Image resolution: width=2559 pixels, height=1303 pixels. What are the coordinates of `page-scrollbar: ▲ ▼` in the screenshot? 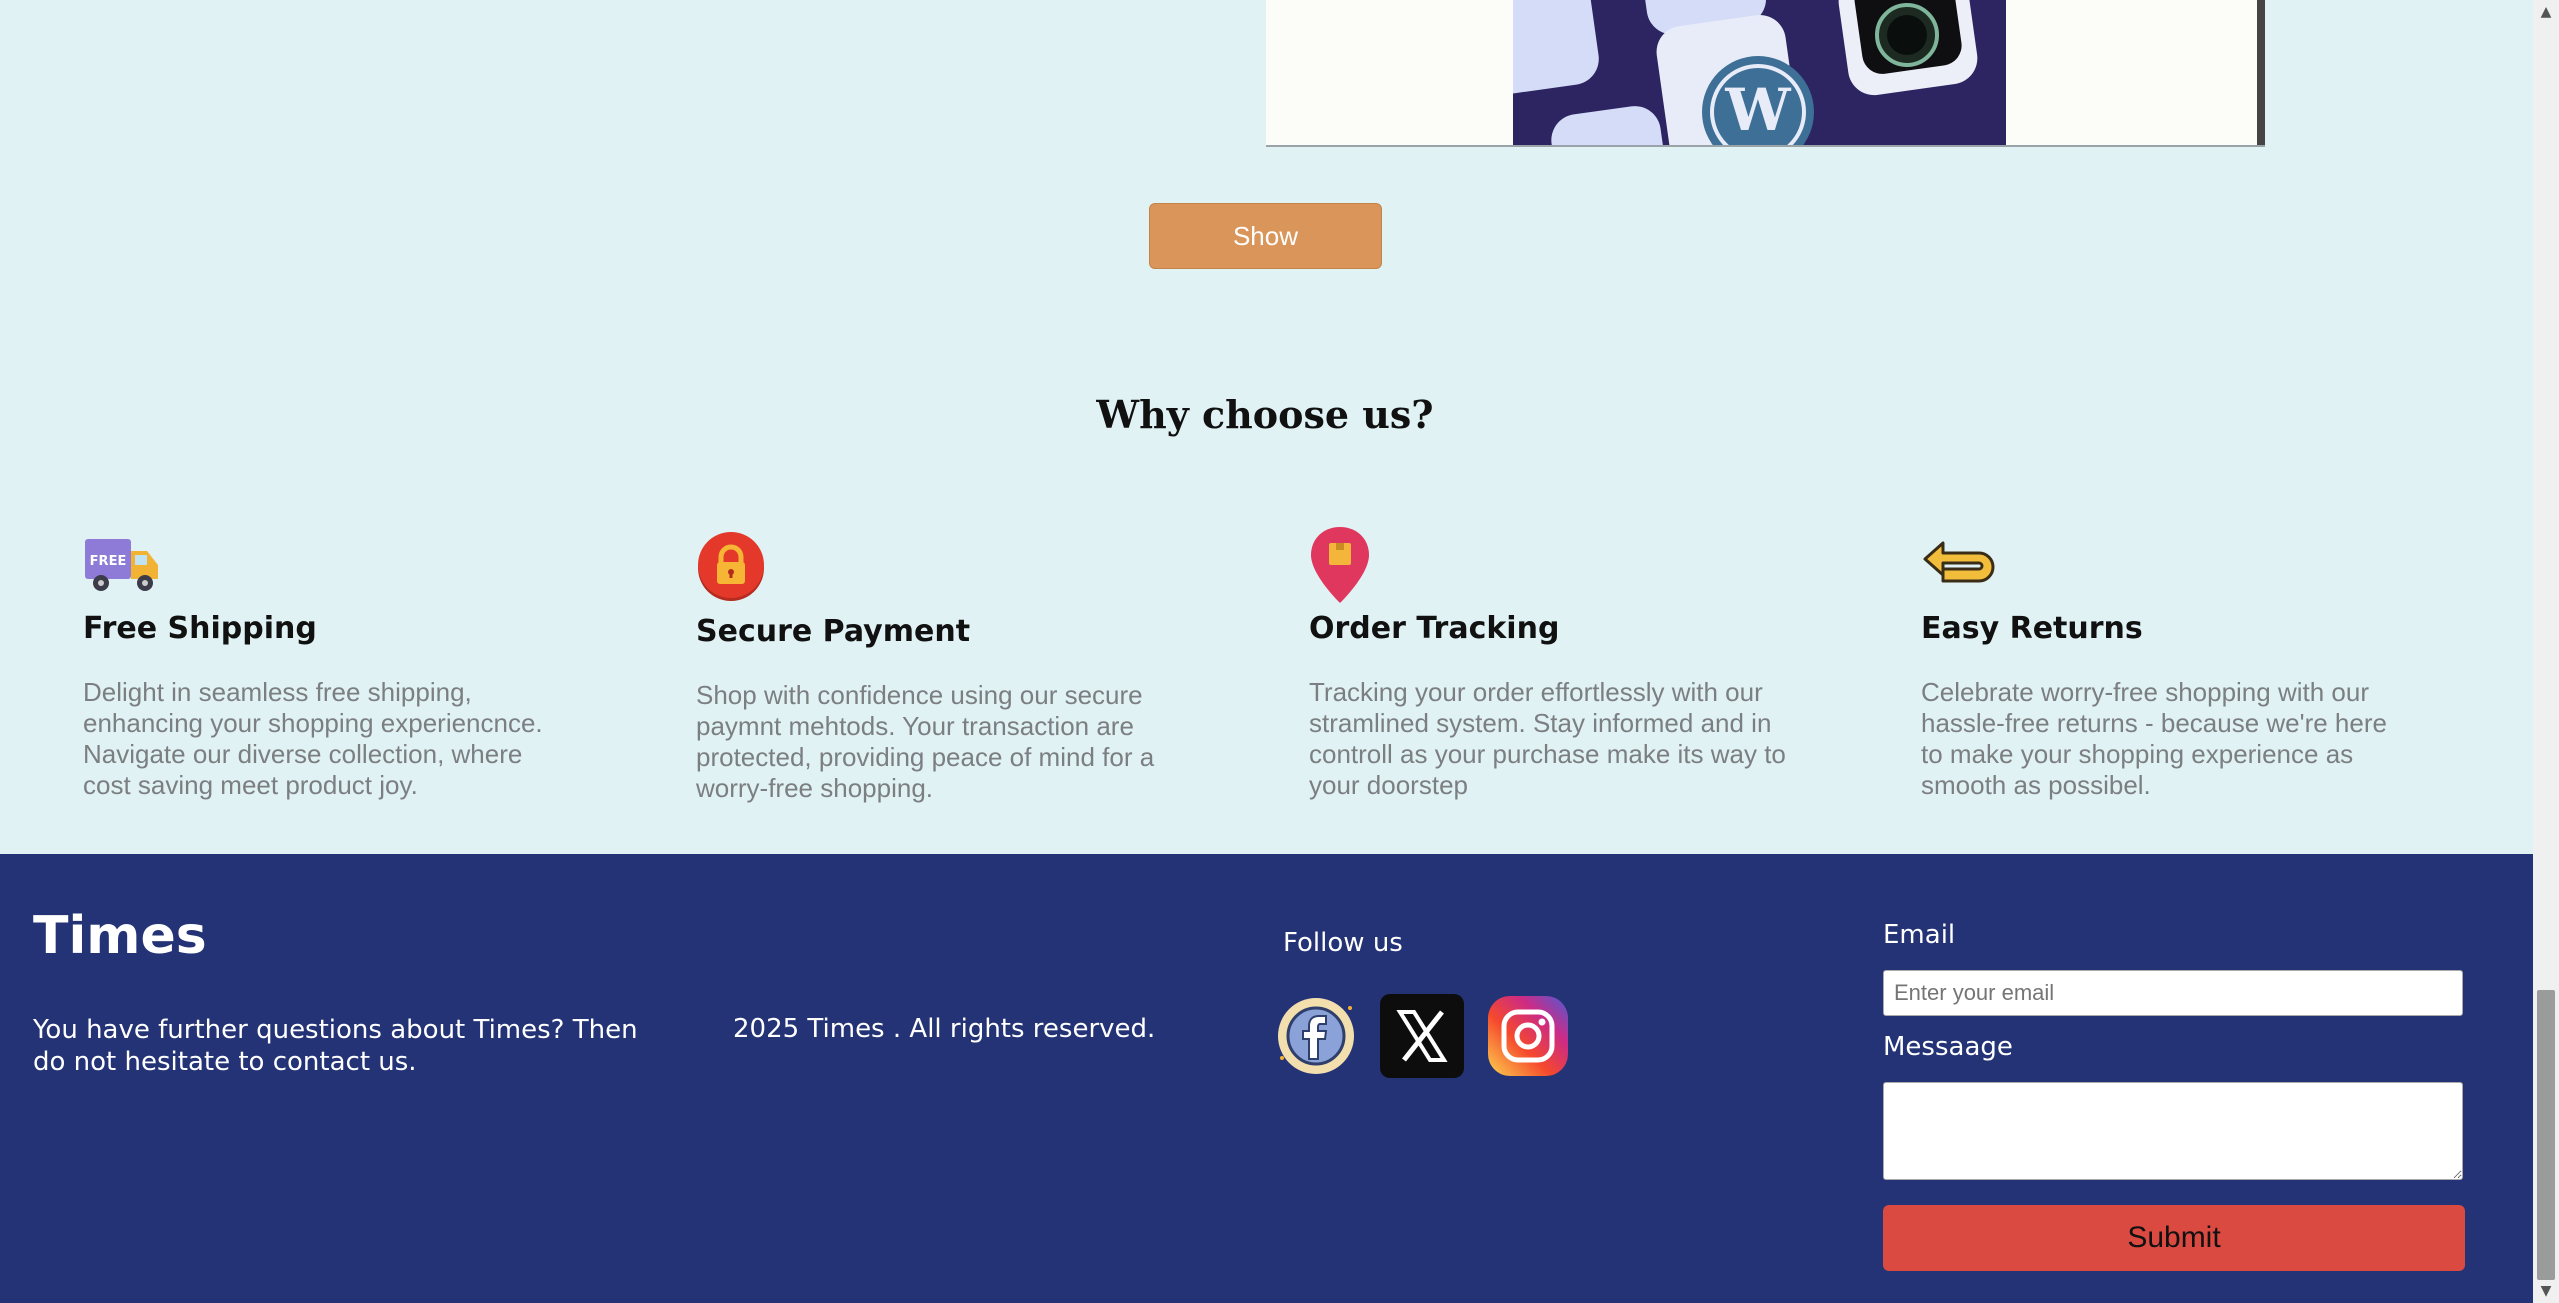 It's located at (2546, 651).